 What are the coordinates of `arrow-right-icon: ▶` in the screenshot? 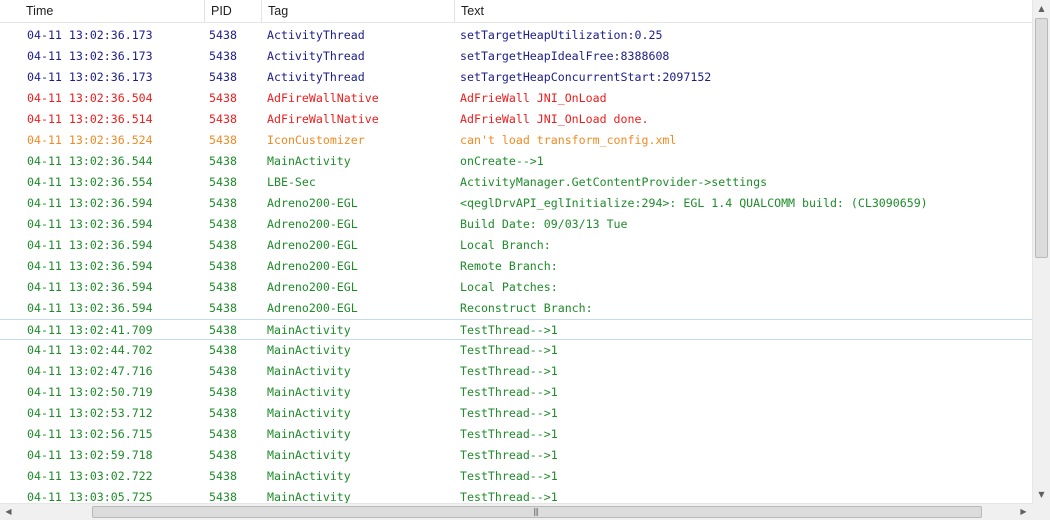 It's located at (1023, 512).